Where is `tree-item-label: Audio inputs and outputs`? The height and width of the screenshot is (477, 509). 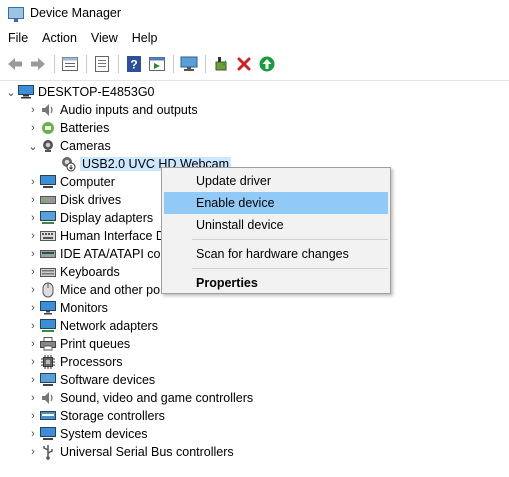
tree-item-label: Audio inputs and outputs is located at coordinates (129, 110).